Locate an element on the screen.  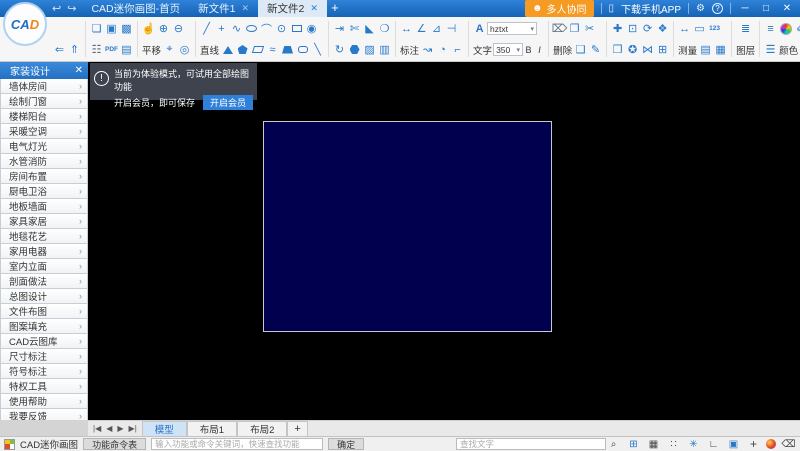
help-icon: ? is located at coordinates (717, 8).